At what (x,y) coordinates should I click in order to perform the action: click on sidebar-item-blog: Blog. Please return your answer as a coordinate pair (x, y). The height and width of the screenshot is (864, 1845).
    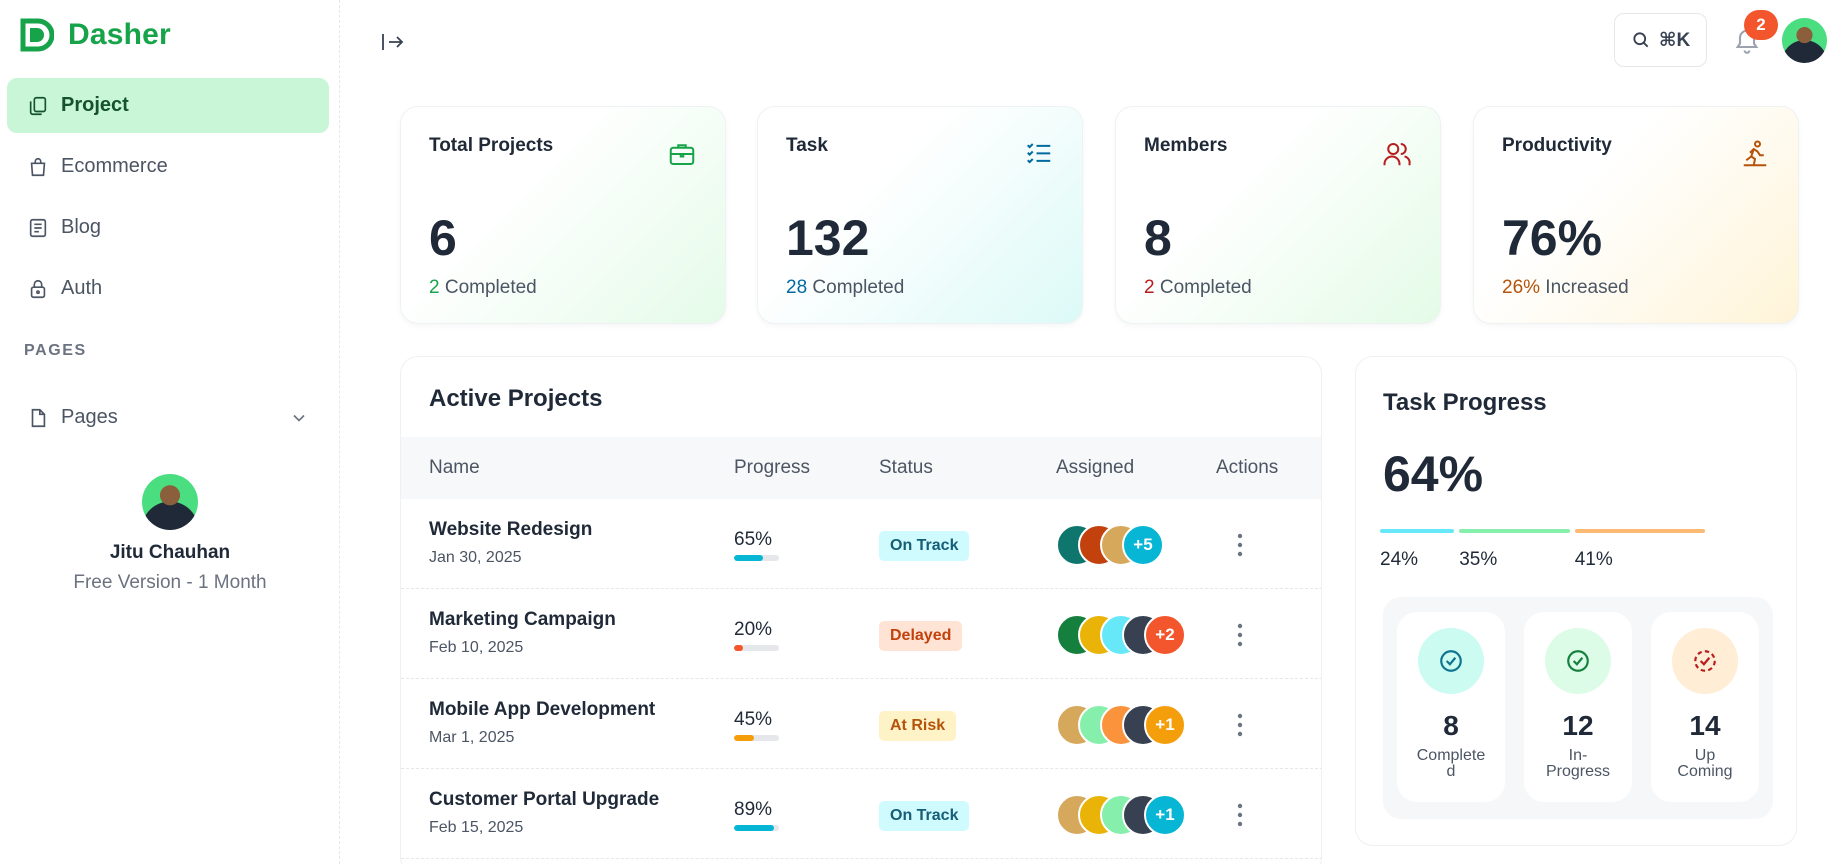
    Looking at the image, I should click on (168, 227).